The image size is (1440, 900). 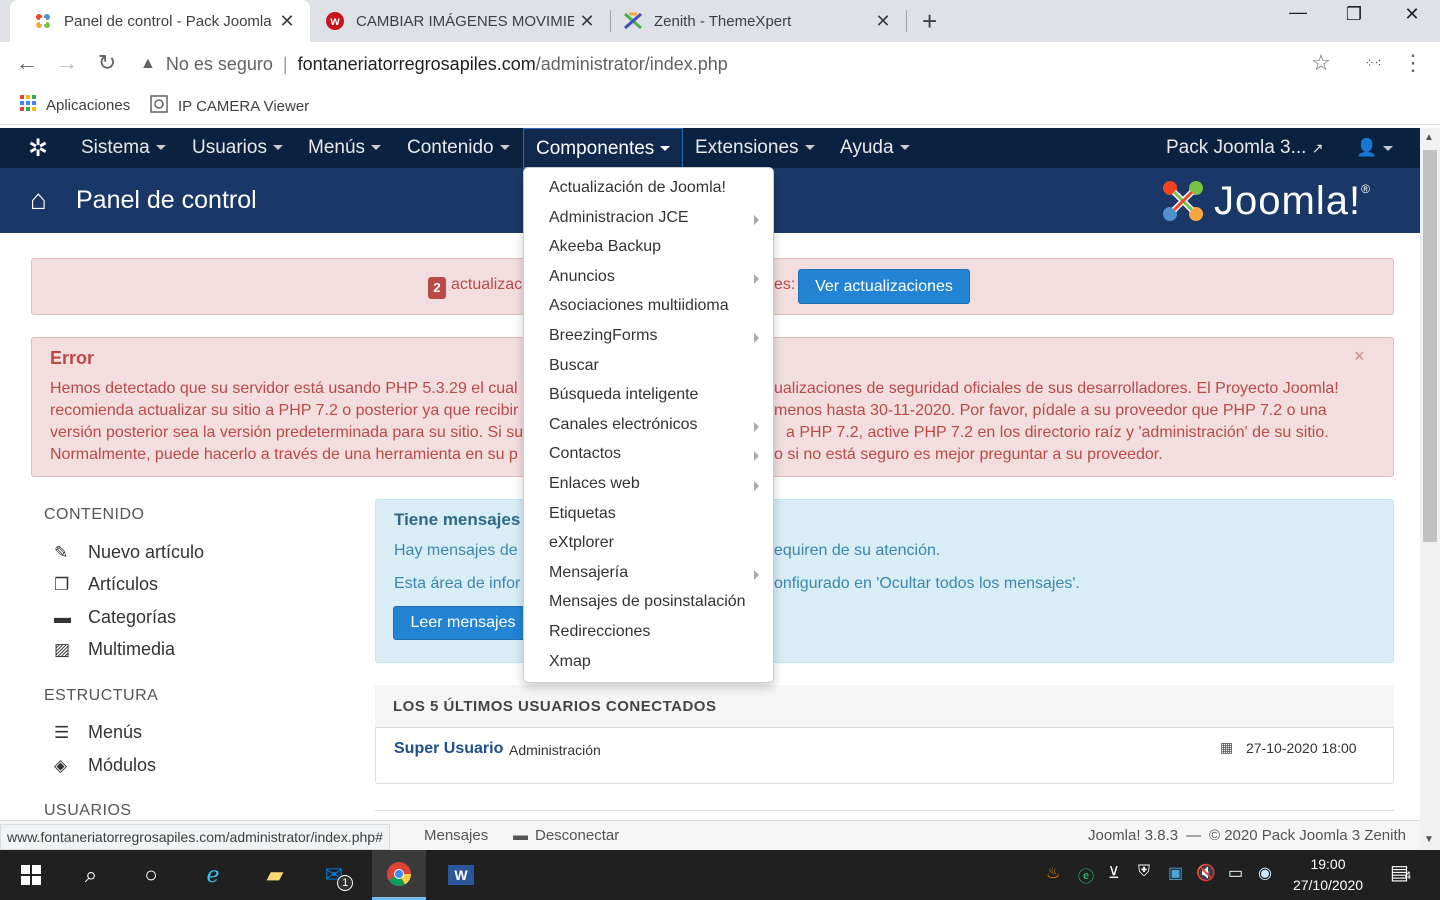 What do you see at coordinates (720, 106) in the screenshot?
I see `bookmarks-bar: Aplicaciones IP CAMERA Viewer` at bounding box center [720, 106].